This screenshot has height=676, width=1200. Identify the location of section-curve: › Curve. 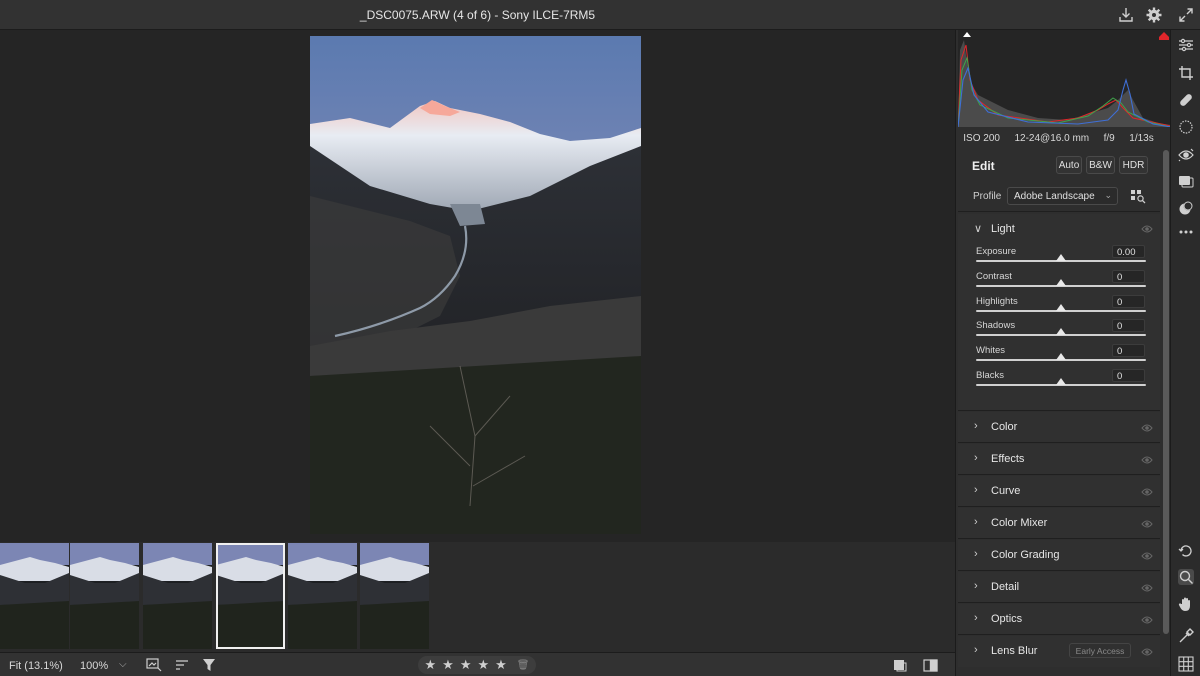
(1059, 491).